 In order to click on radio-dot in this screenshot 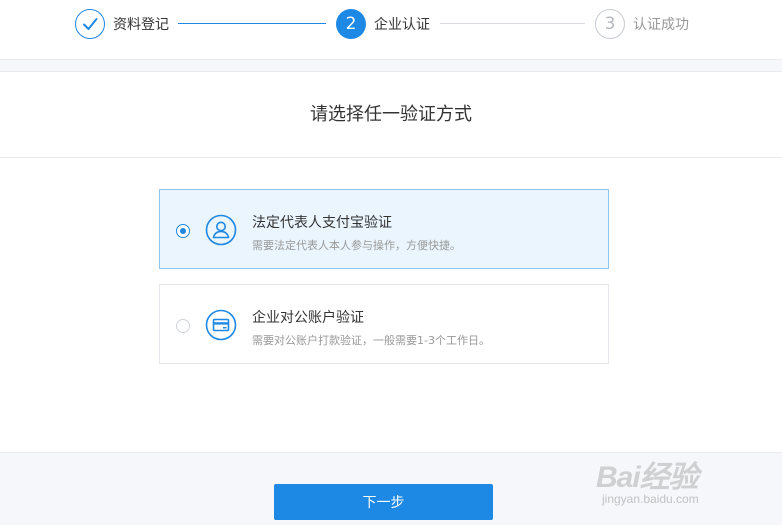, I will do `click(183, 231)`.